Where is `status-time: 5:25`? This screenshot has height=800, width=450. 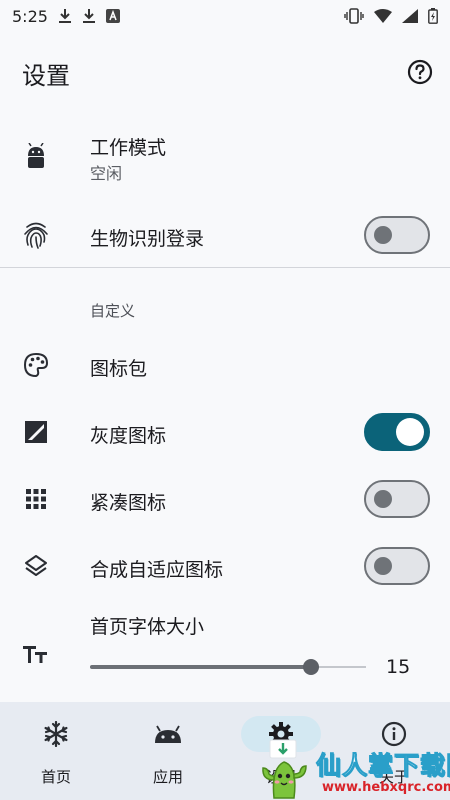 status-time: 5:25 is located at coordinates (30, 16).